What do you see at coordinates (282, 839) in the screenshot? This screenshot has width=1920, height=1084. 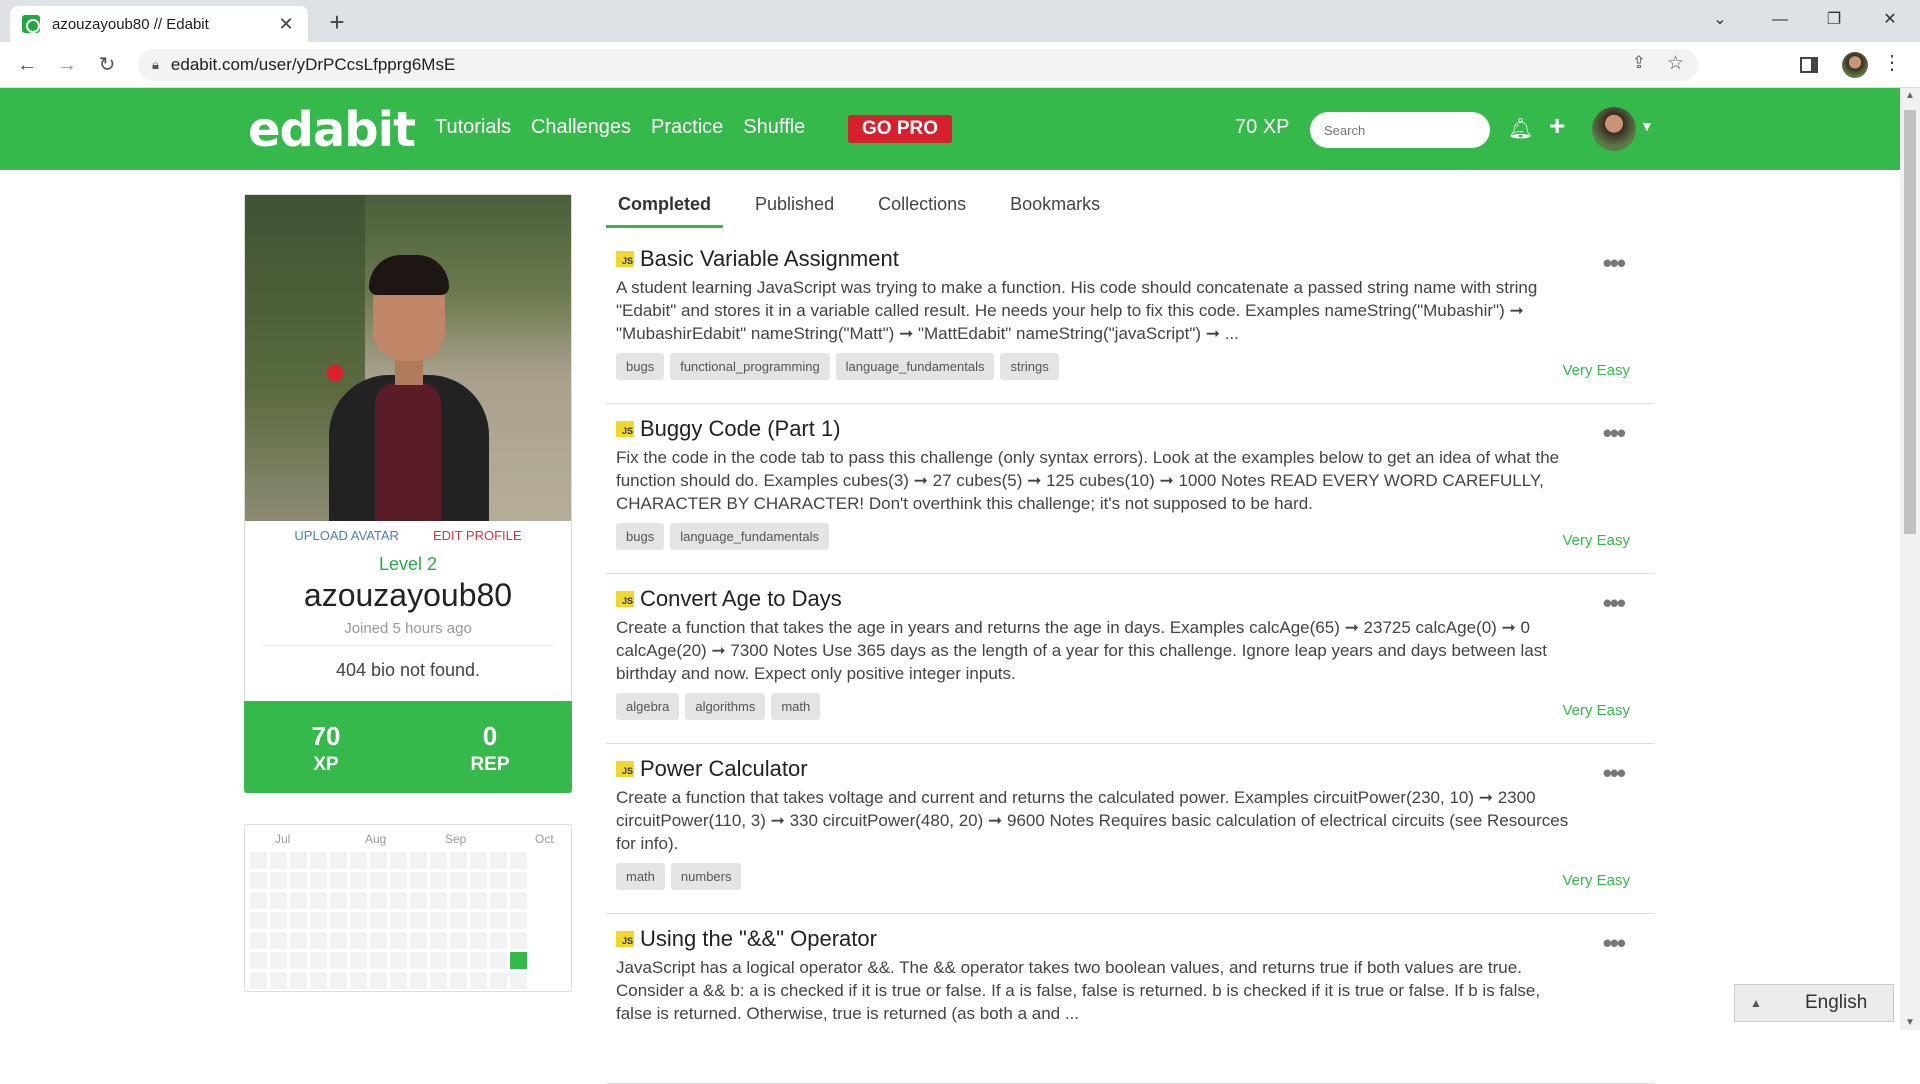 I see `month-label: Jul` at bounding box center [282, 839].